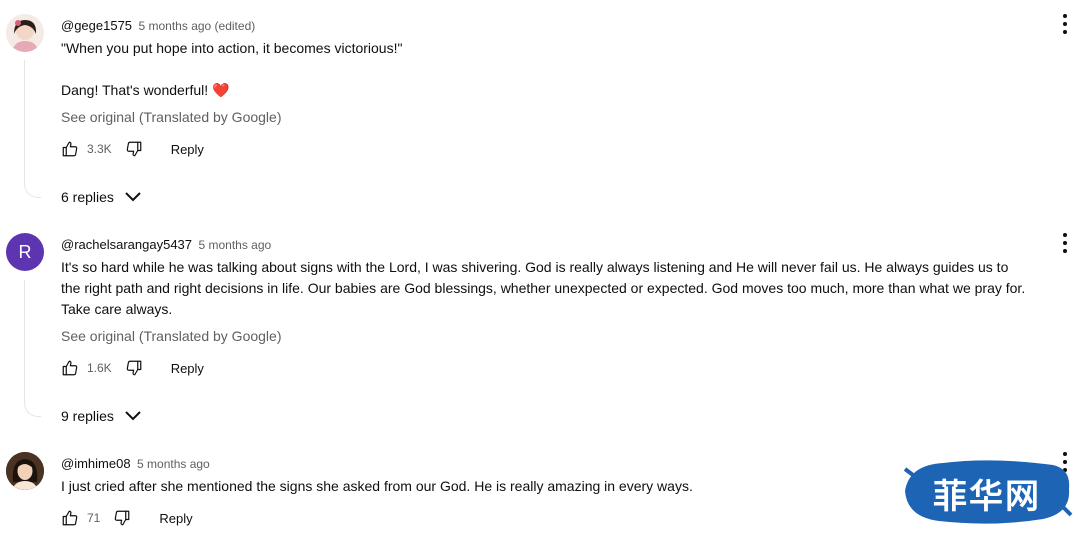 This screenshot has width=1080, height=535. What do you see at coordinates (87, 416) in the screenshot?
I see `replies-count: 9 replies` at bounding box center [87, 416].